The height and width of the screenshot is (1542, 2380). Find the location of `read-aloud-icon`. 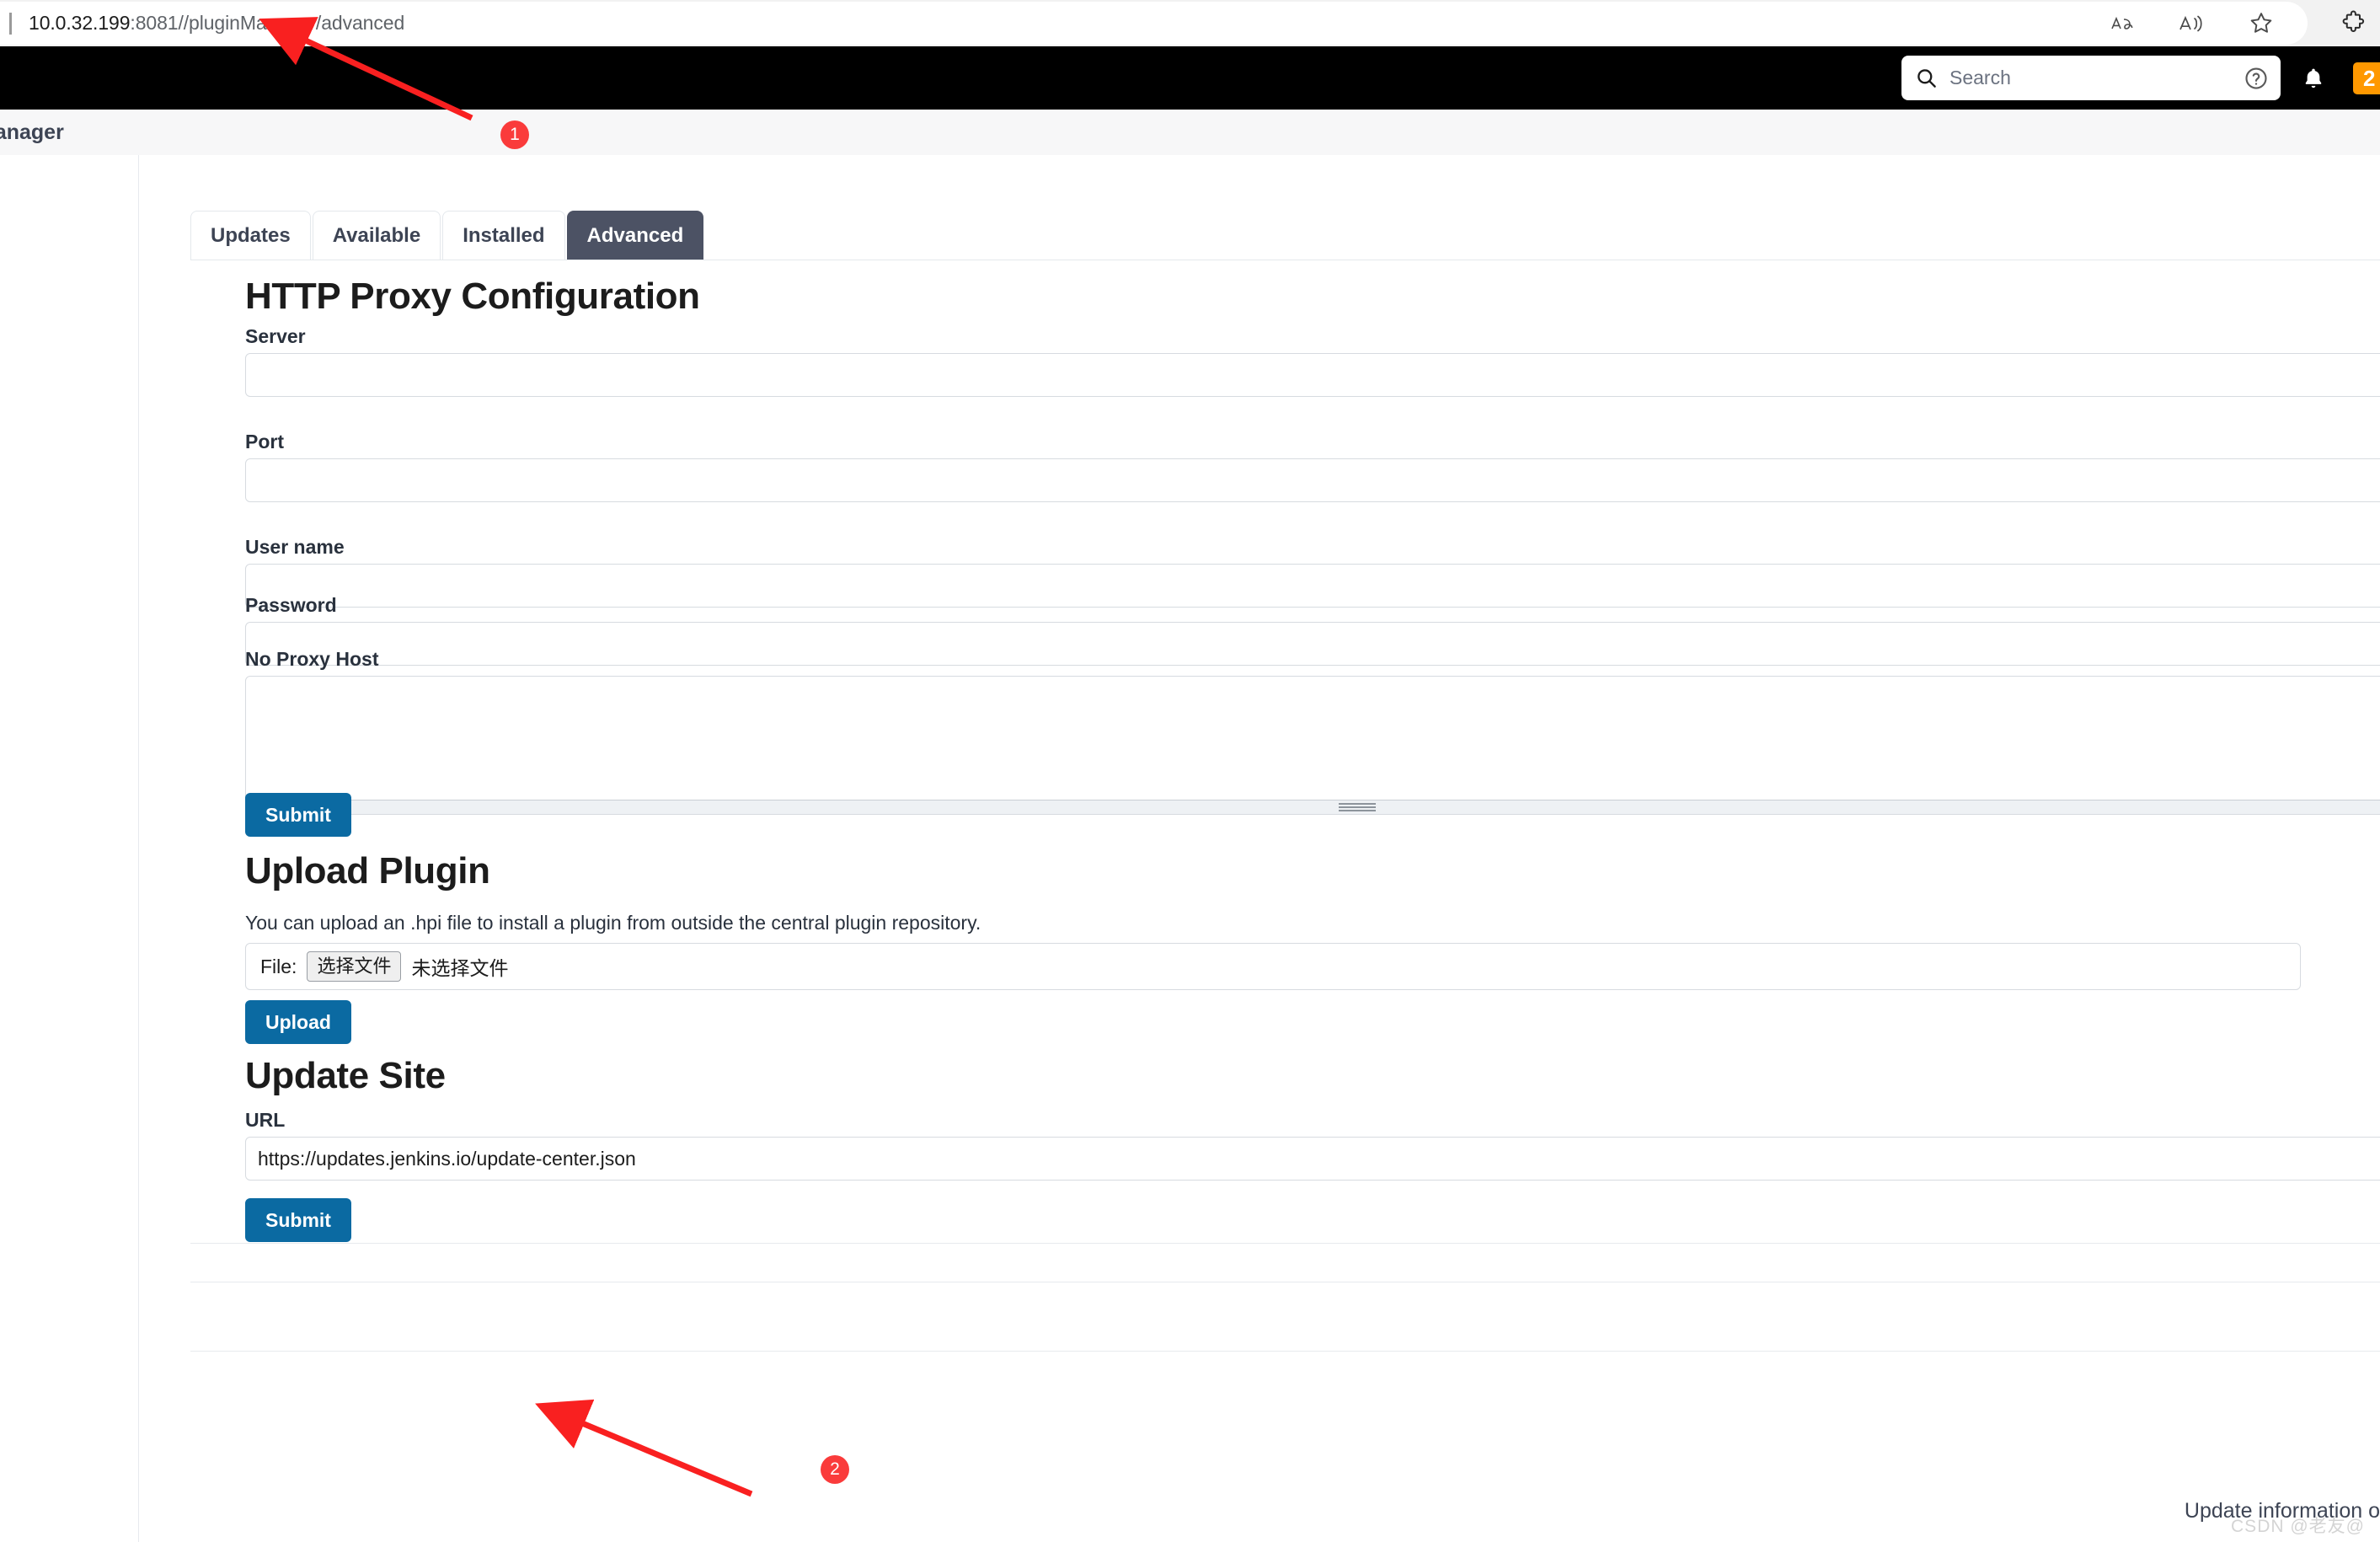

read-aloud-icon is located at coordinates (2192, 23).